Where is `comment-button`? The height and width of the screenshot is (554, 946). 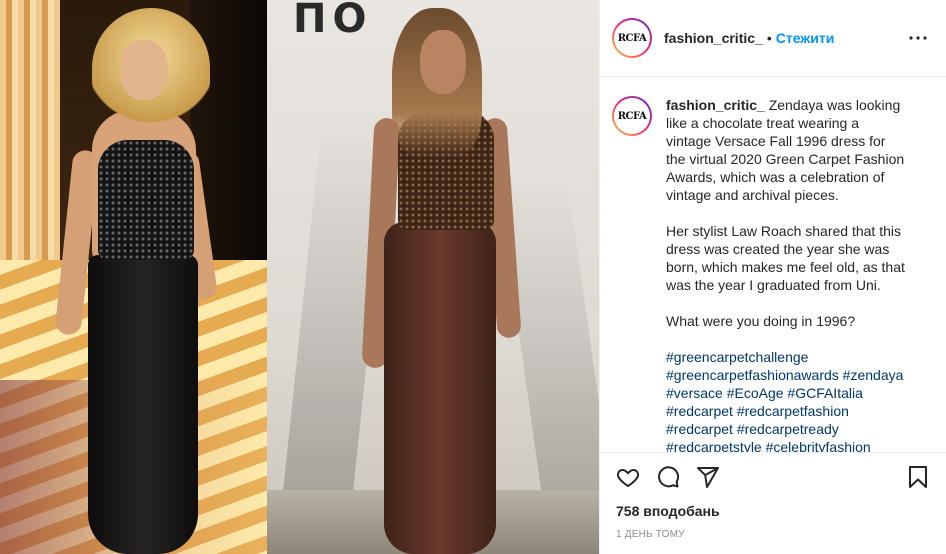 comment-button is located at coordinates (676, 477).